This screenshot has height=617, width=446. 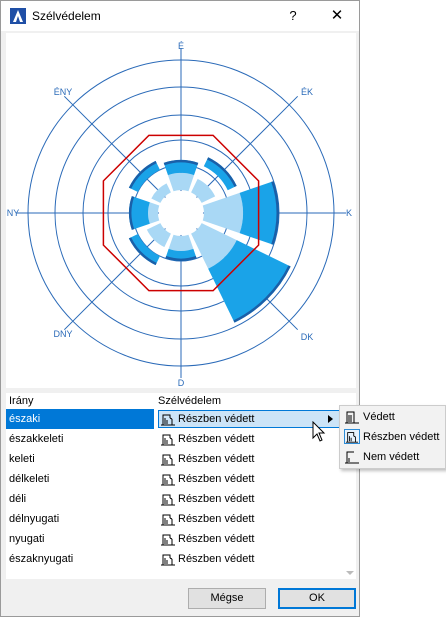 What do you see at coordinates (307, 337) in the screenshot?
I see `direction-label: DK` at bounding box center [307, 337].